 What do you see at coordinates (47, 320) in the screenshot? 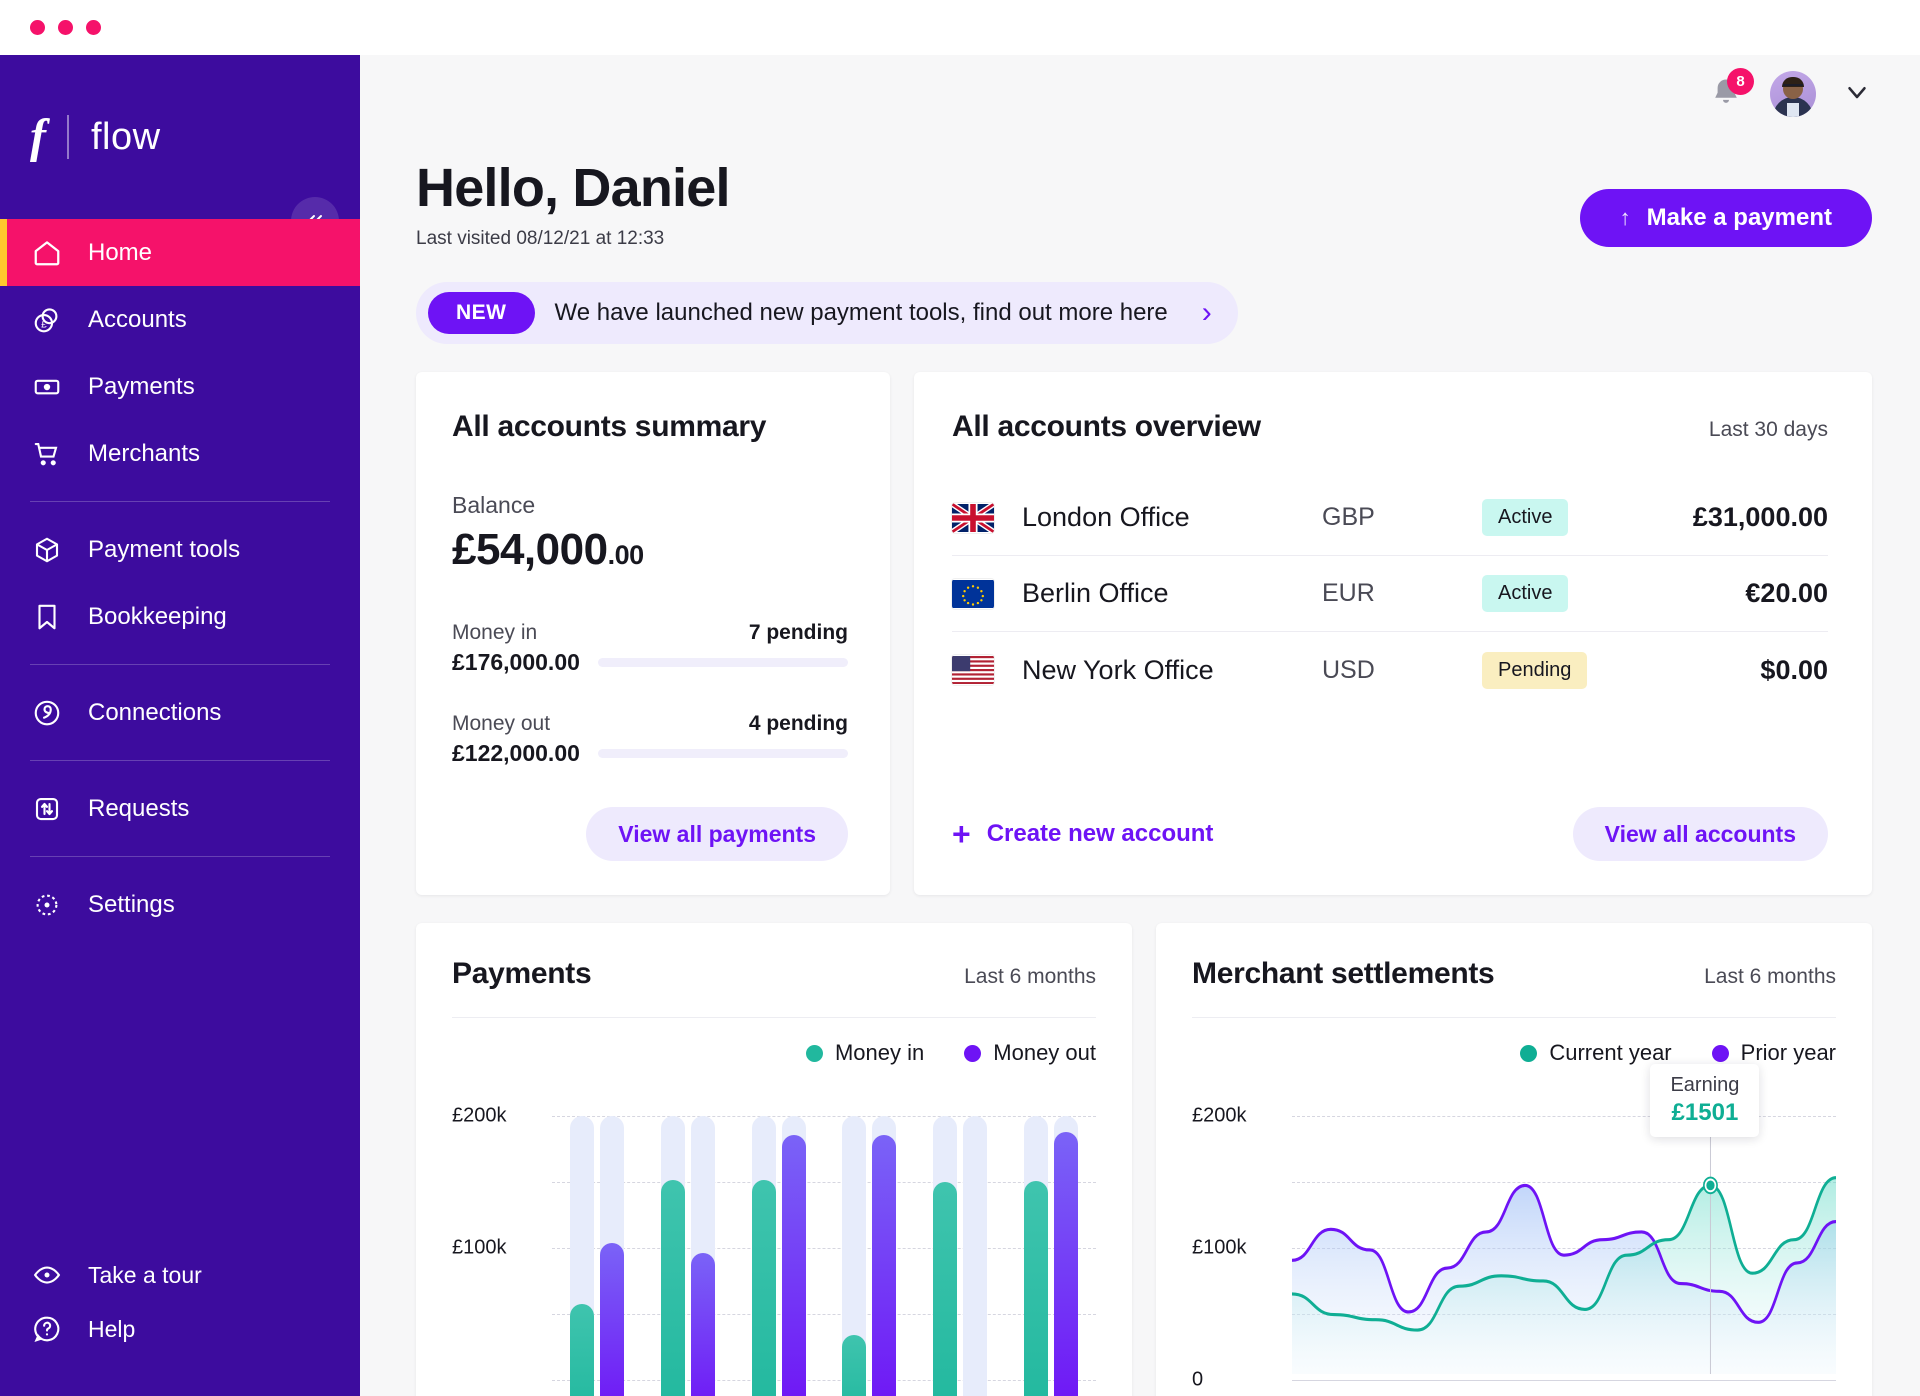
I see `coins-icon: £` at bounding box center [47, 320].